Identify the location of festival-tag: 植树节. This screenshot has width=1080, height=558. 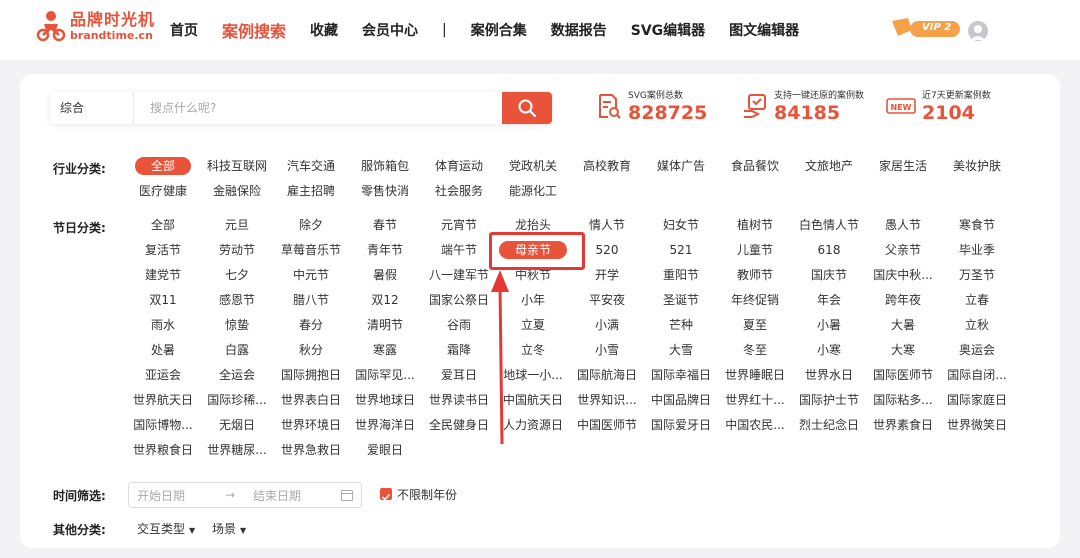
(755, 225).